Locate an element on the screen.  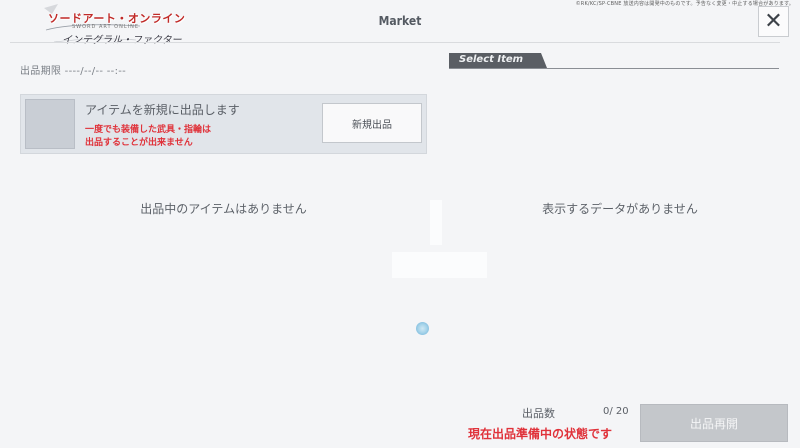
select-item-tab-label: Select Item is located at coordinates (491, 59).